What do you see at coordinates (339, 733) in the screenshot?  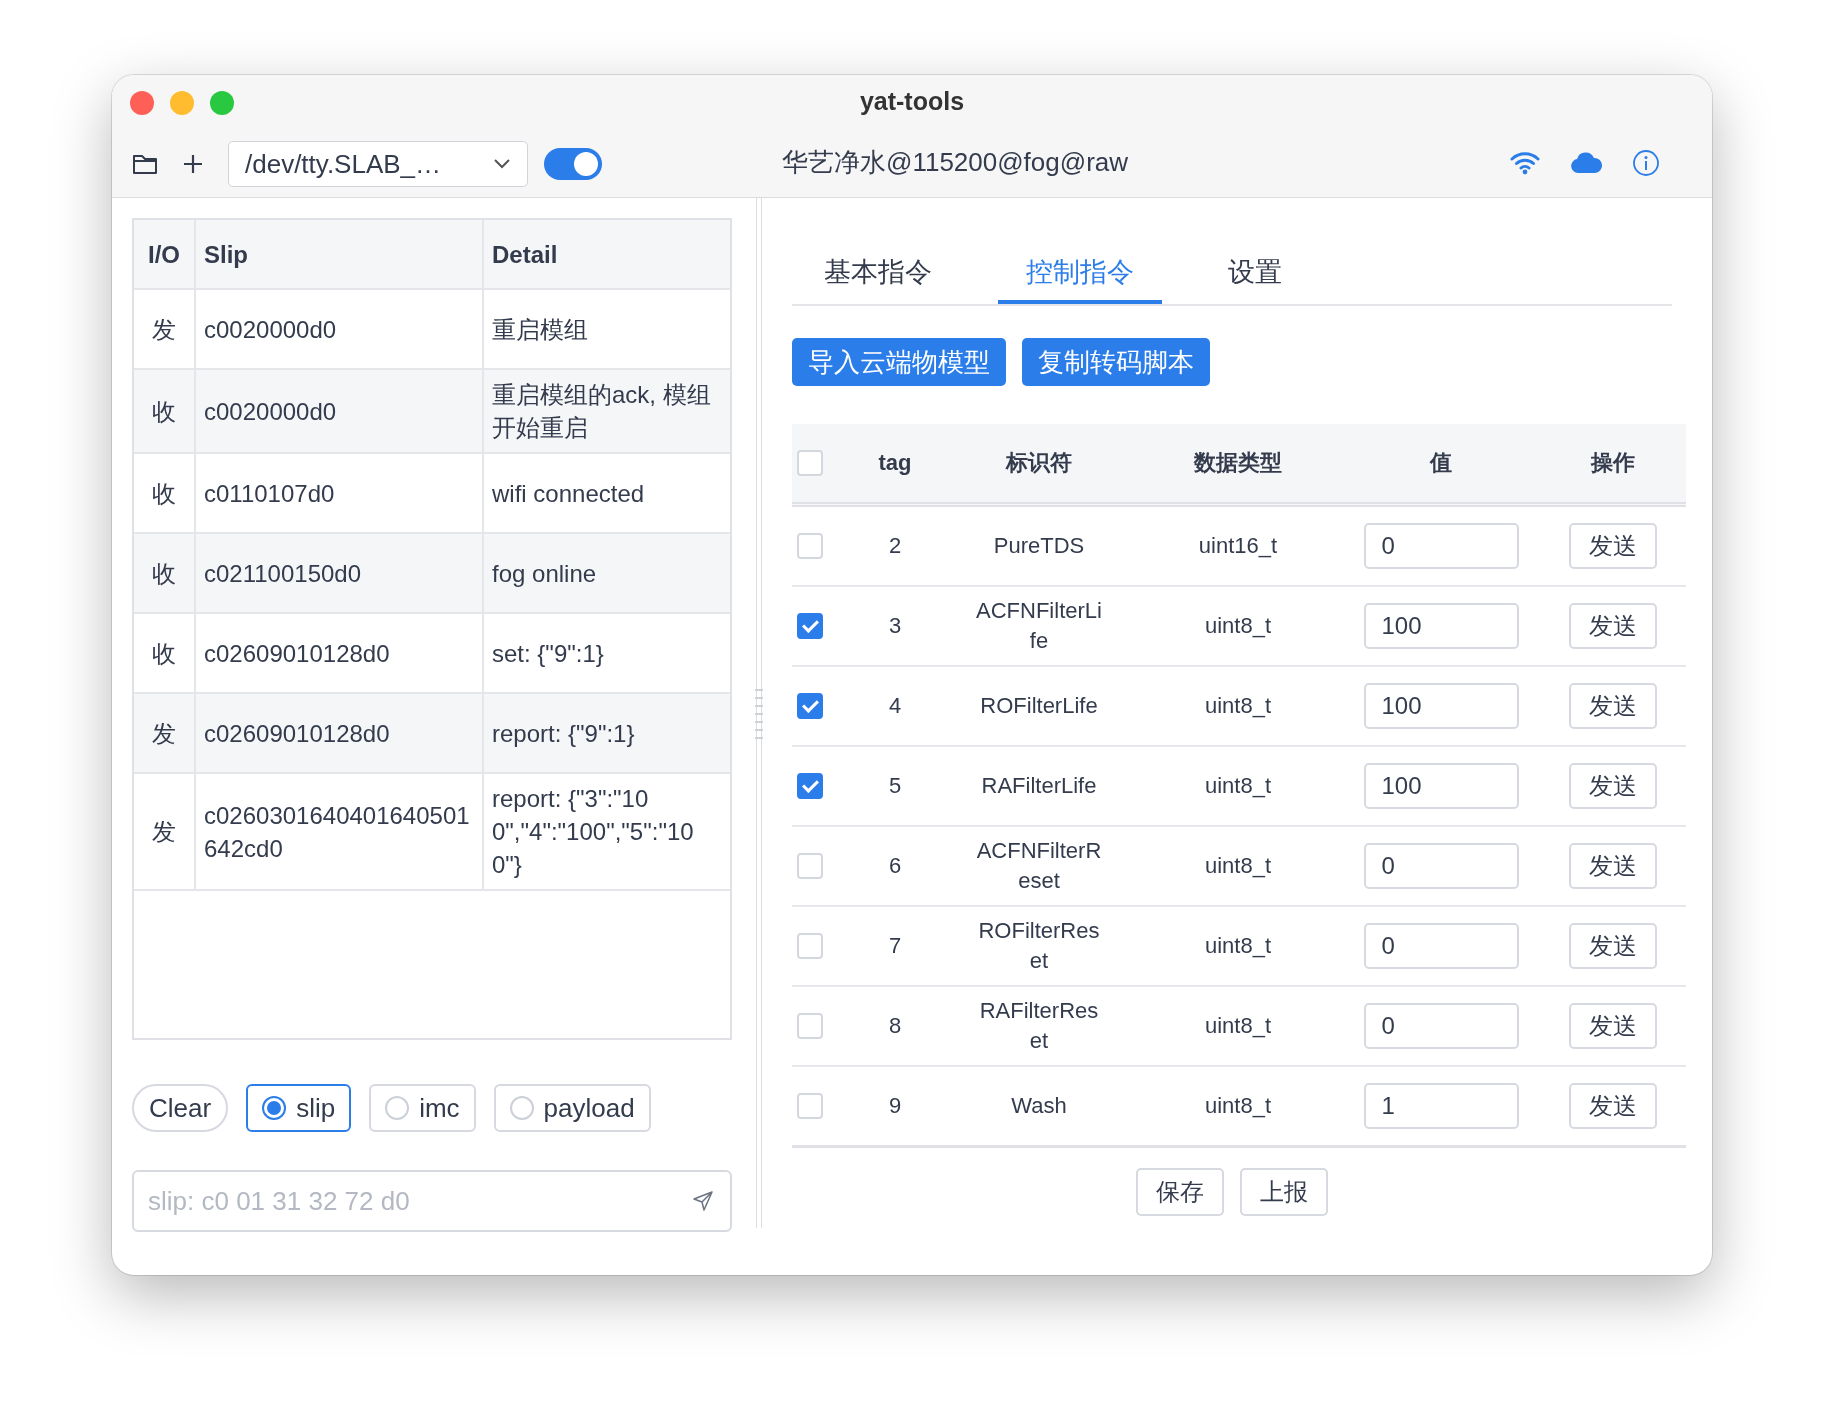 I see `table-cell: c02609010128d0` at bounding box center [339, 733].